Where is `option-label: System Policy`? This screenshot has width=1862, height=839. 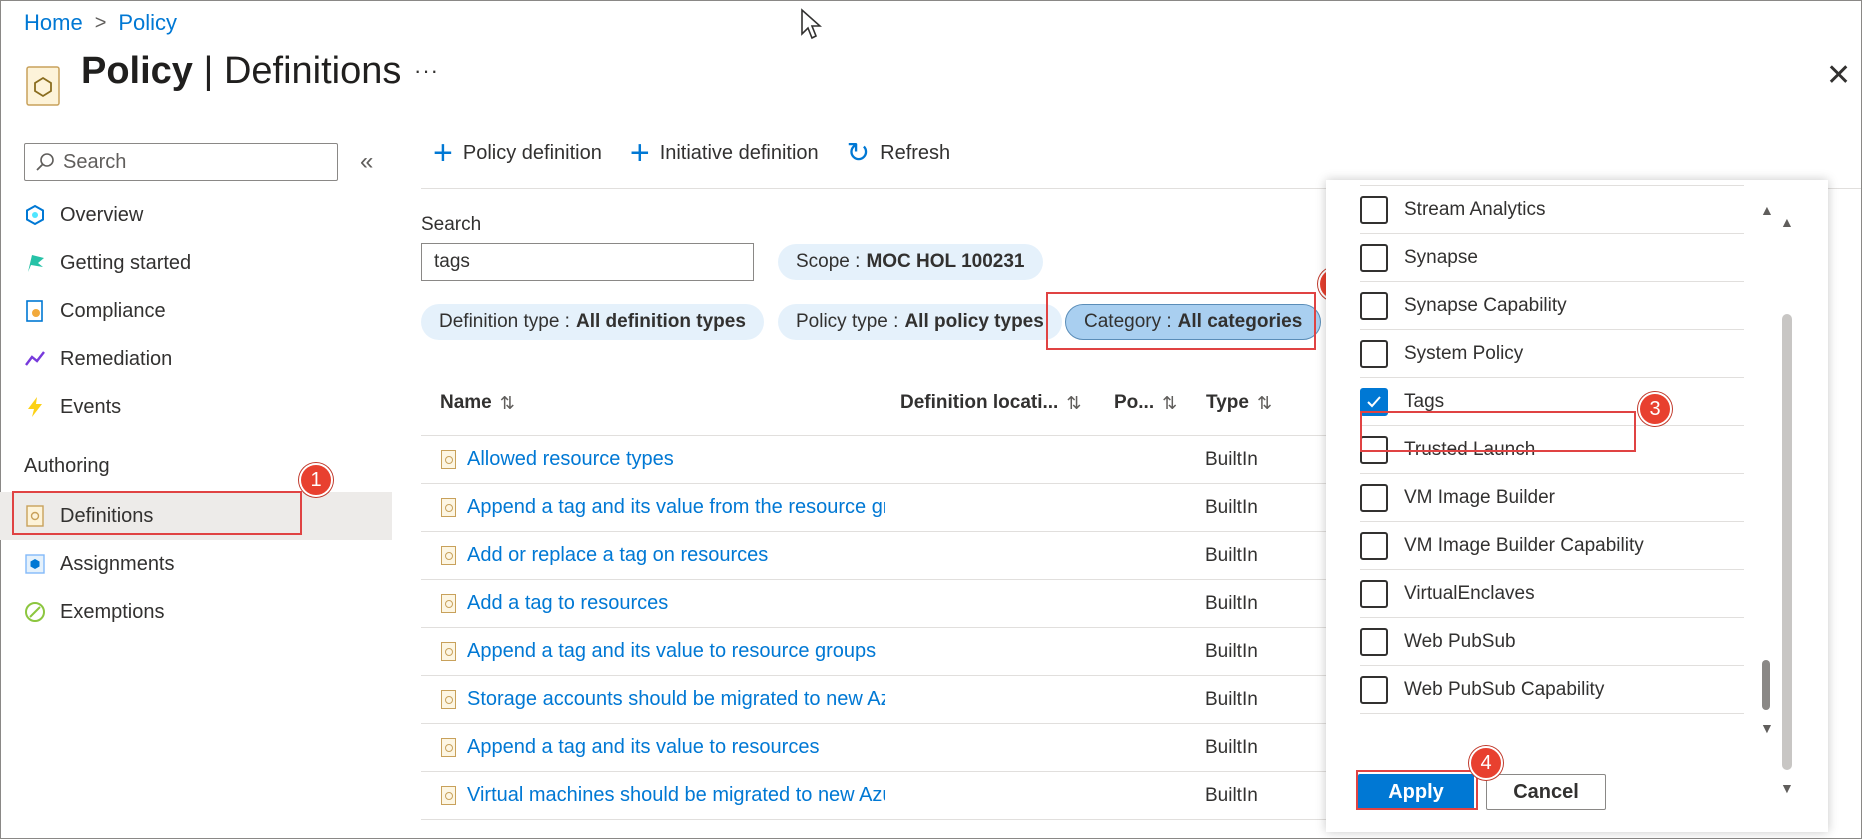 option-label: System Policy is located at coordinates (1464, 353).